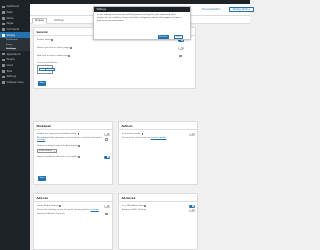 Image resolution: width=320 pixels, height=250 pixels. Describe the element at coordinates (49, 206) in the screenshot. I see `setting-row: Social Media Sharing` at that location.